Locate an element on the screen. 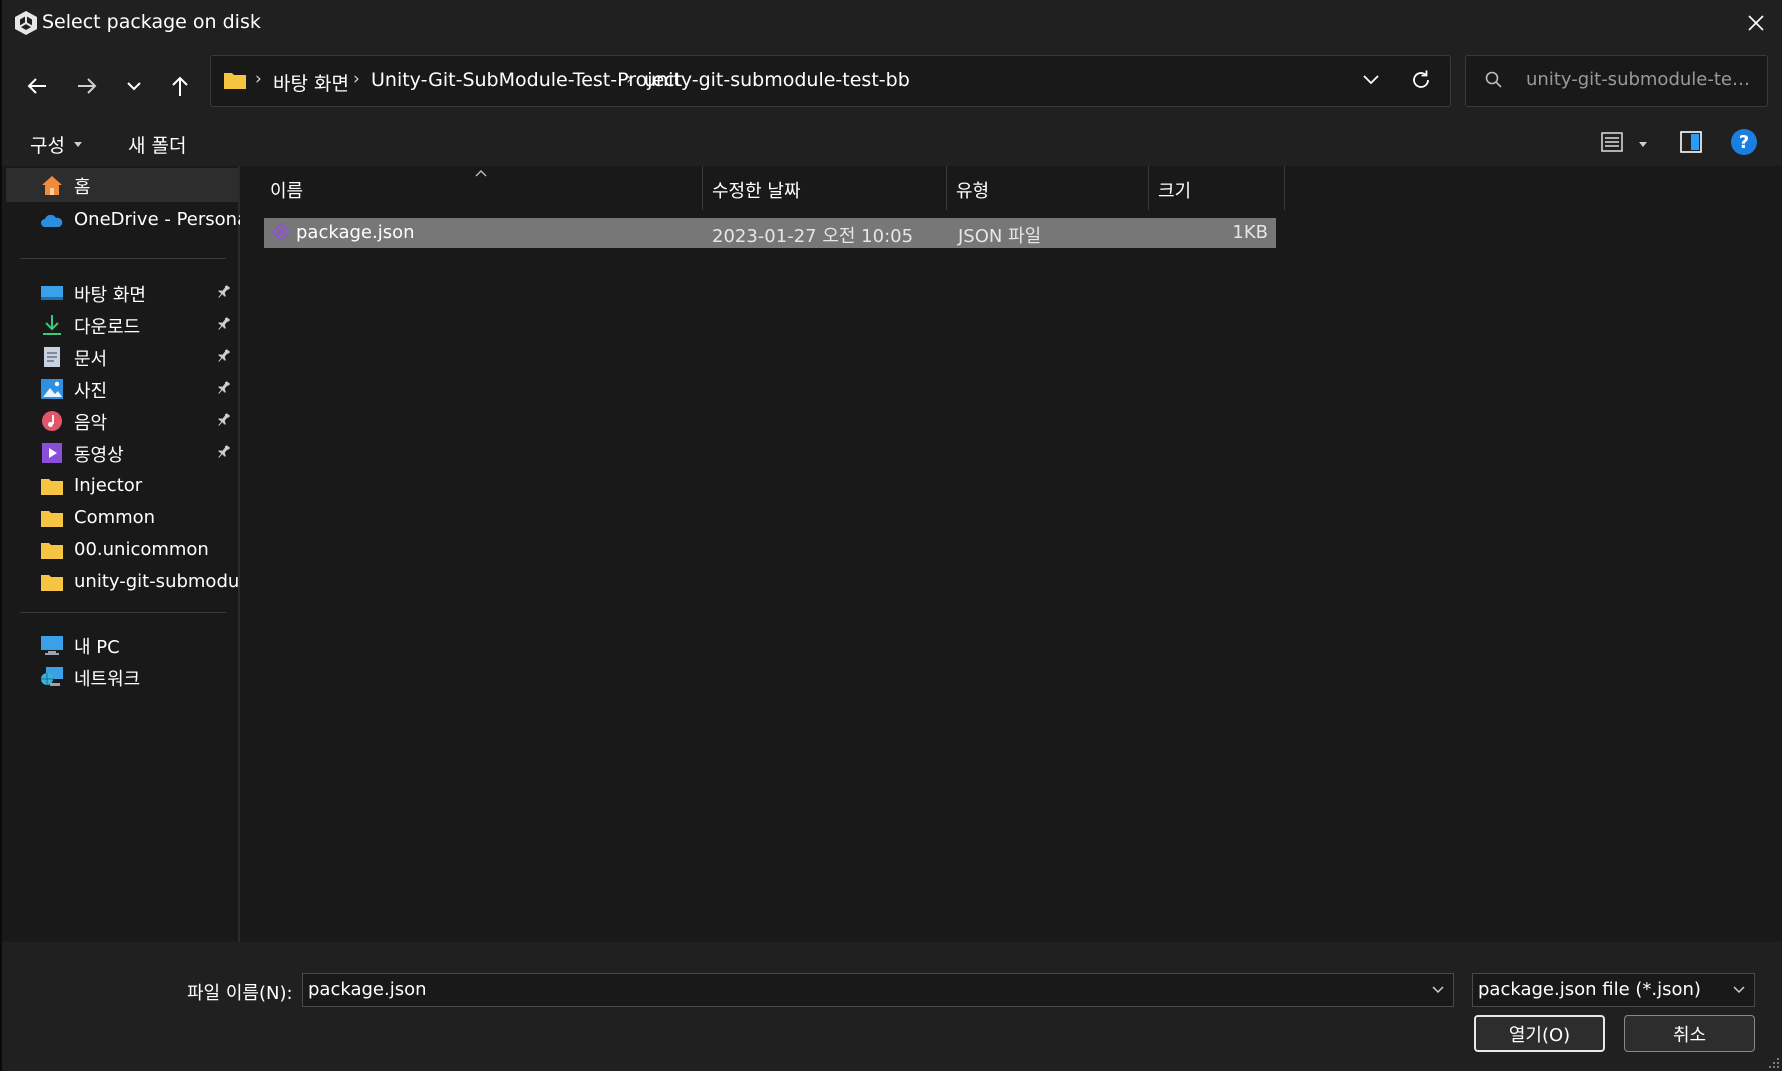 The width and height of the screenshot is (1782, 1071). sidebar-item-label: 00.unicommon is located at coordinates (141, 549).